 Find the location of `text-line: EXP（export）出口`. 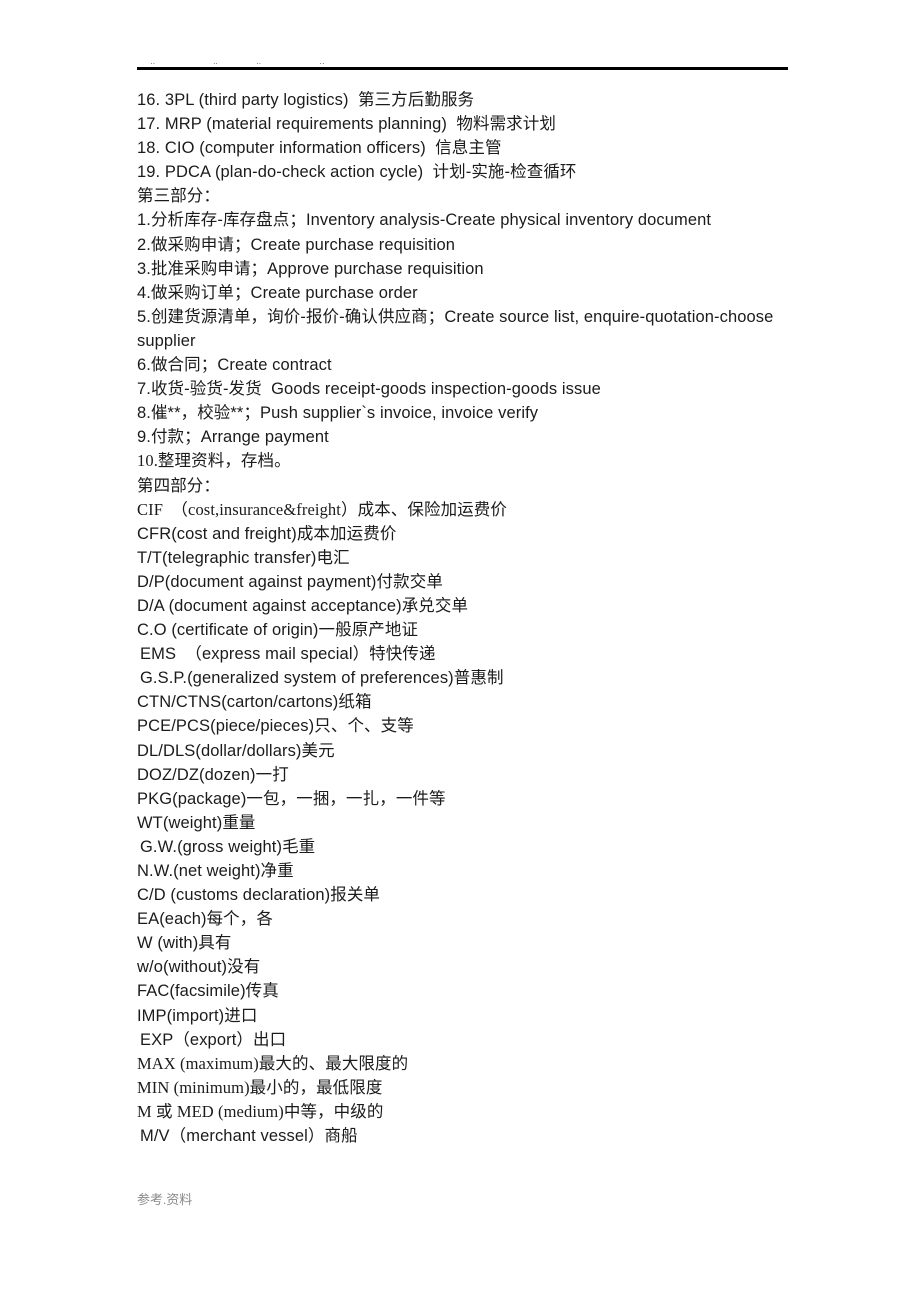

text-line: EXP（export）出口 is located at coordinates (213, 1039).